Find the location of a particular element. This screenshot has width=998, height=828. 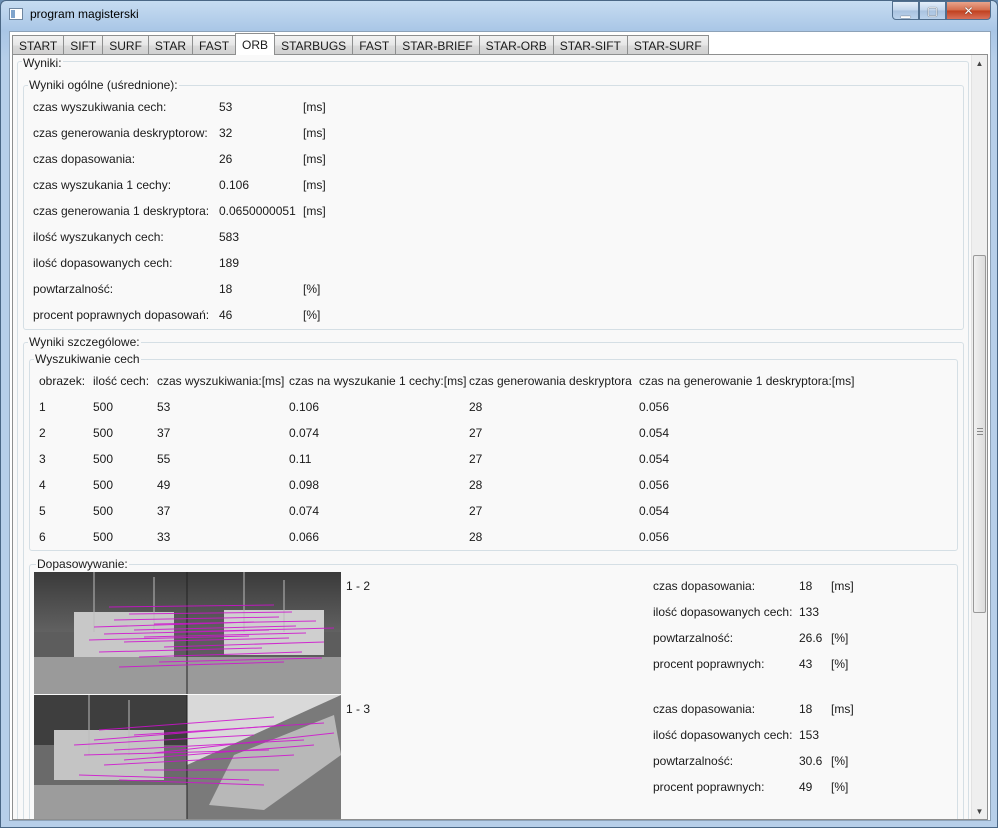

general-row-label: czas dopasowania: is located at coordinates (84, 159).